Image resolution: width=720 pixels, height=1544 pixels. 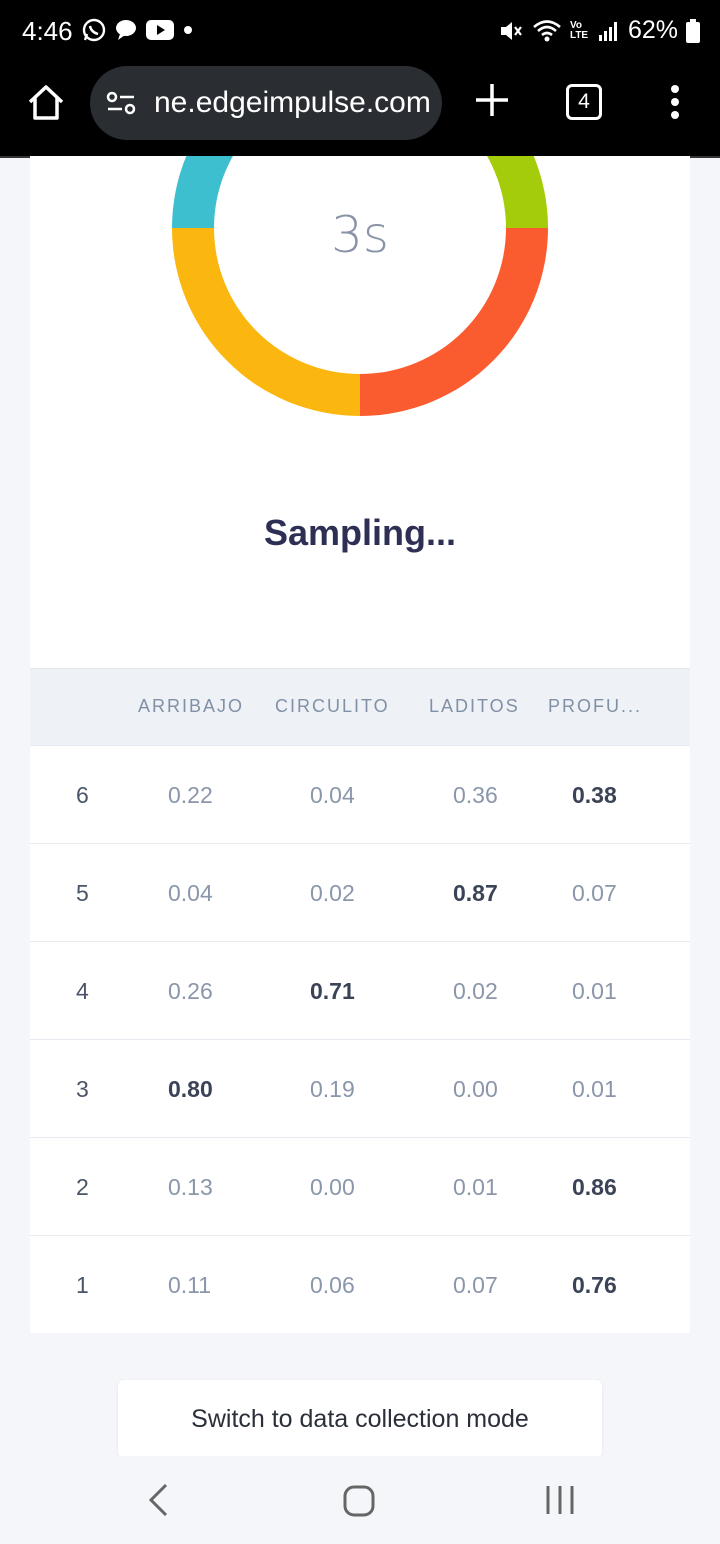 What do you see at coordinates (292, 103) in the screenshot?
I see `url-text: ne.edgeimpulse.com` at bounding box center [292, 103].